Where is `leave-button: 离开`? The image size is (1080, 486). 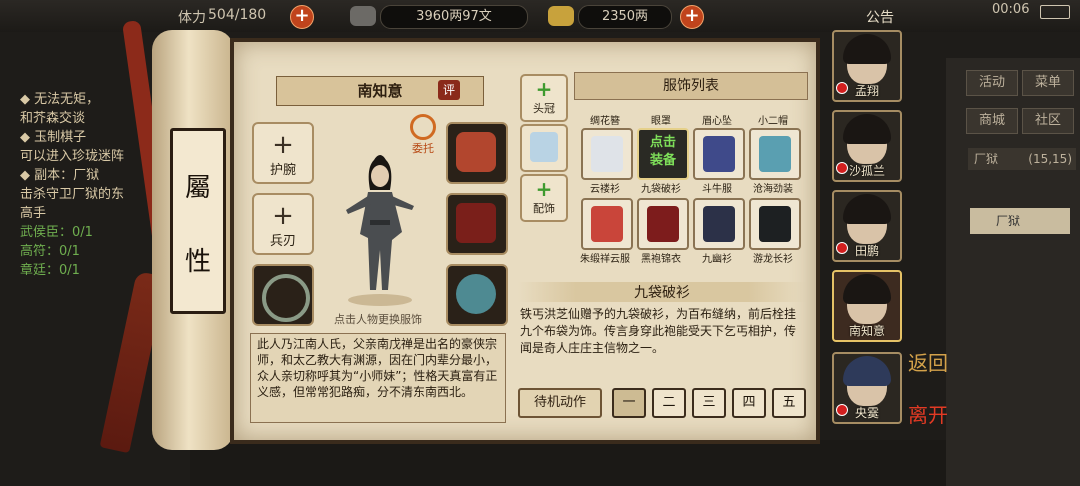 leave-button: 离开 is located at coordinates (928, 427).